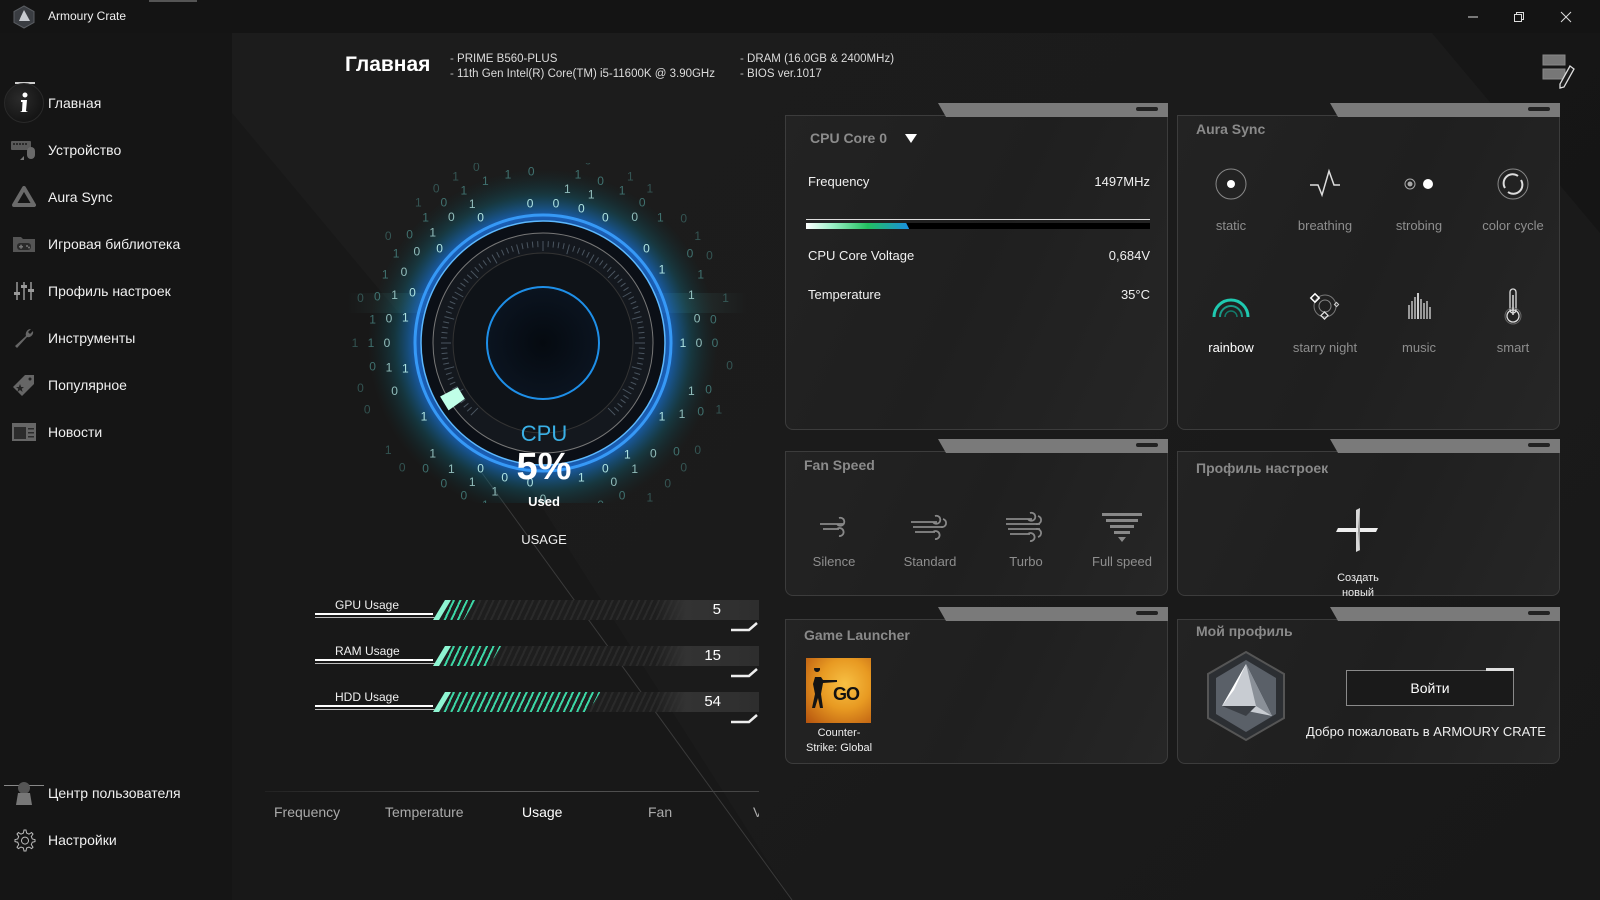 This screenshot has width=1600, height=900. Describe the element at coordinates (116, 197) in the screenshot. I see `sidebar-item-aura-sync: Aura Sync` at that location.